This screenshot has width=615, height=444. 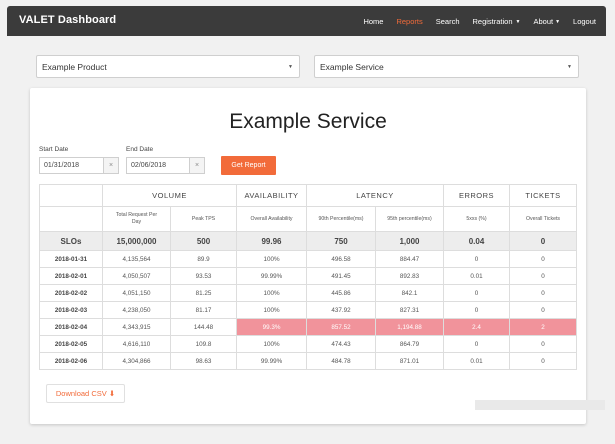 What do you see at coordinates (446, 66) in the screenshot?
I see `service-select: Example Service ▼` at bounding box center [446, 66].